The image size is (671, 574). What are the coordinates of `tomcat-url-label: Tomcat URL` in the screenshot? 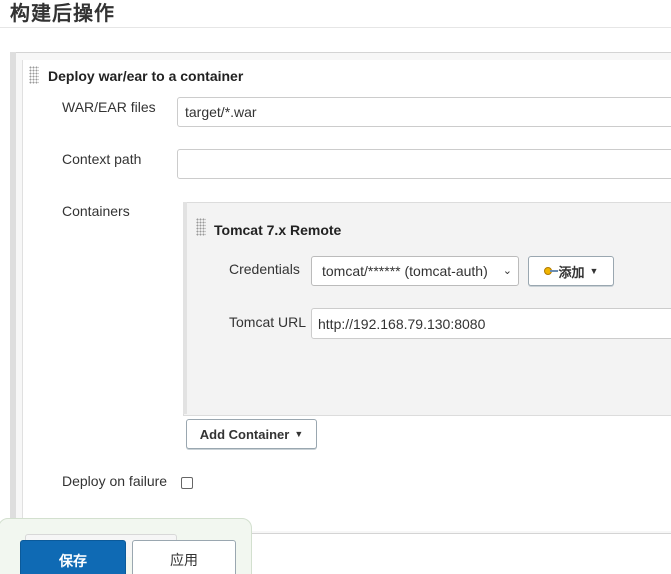 It's located at (268, 322).